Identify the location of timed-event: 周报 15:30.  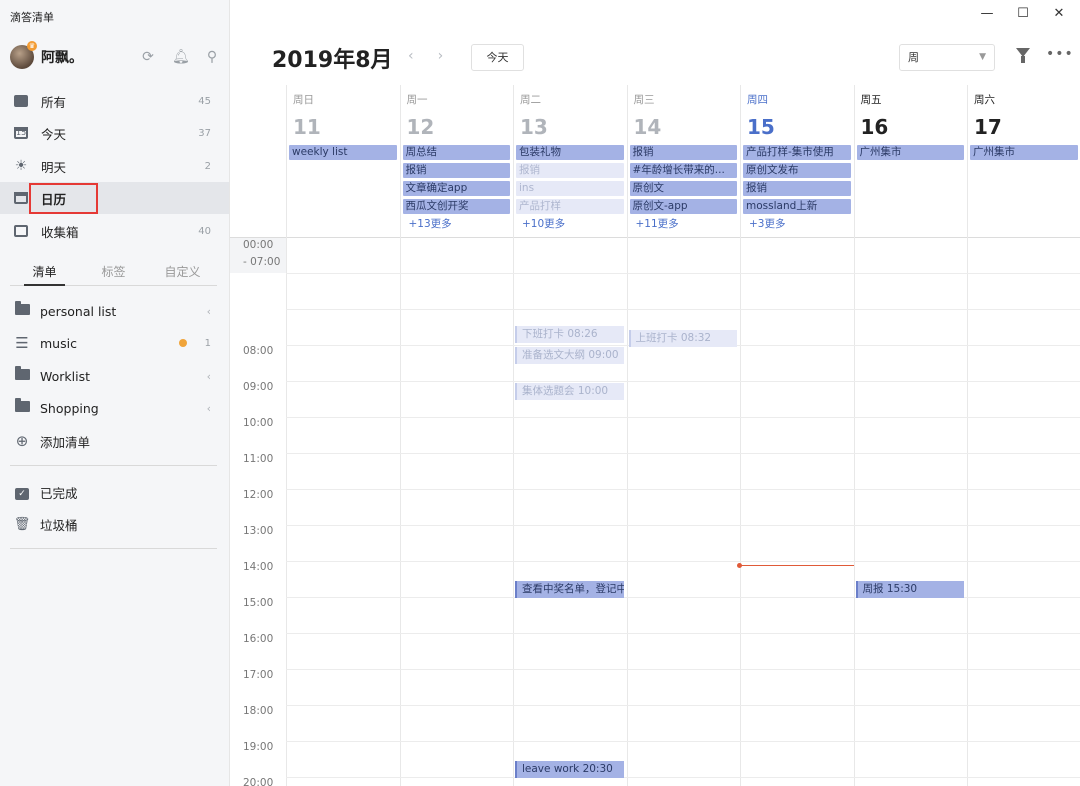
(909, 589).